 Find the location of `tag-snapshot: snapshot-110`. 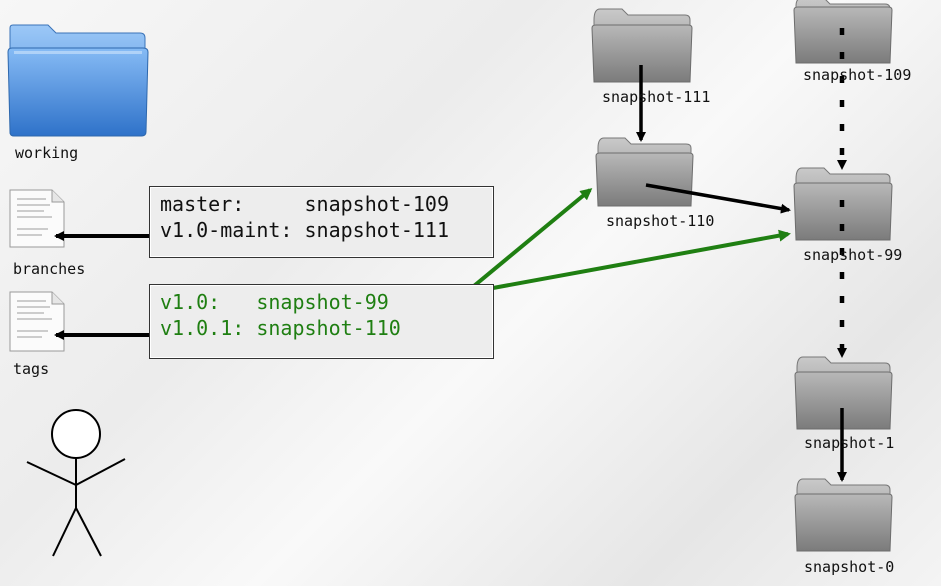

tag-snapshot: snapshot-110 is located at coordinates (328, 328).